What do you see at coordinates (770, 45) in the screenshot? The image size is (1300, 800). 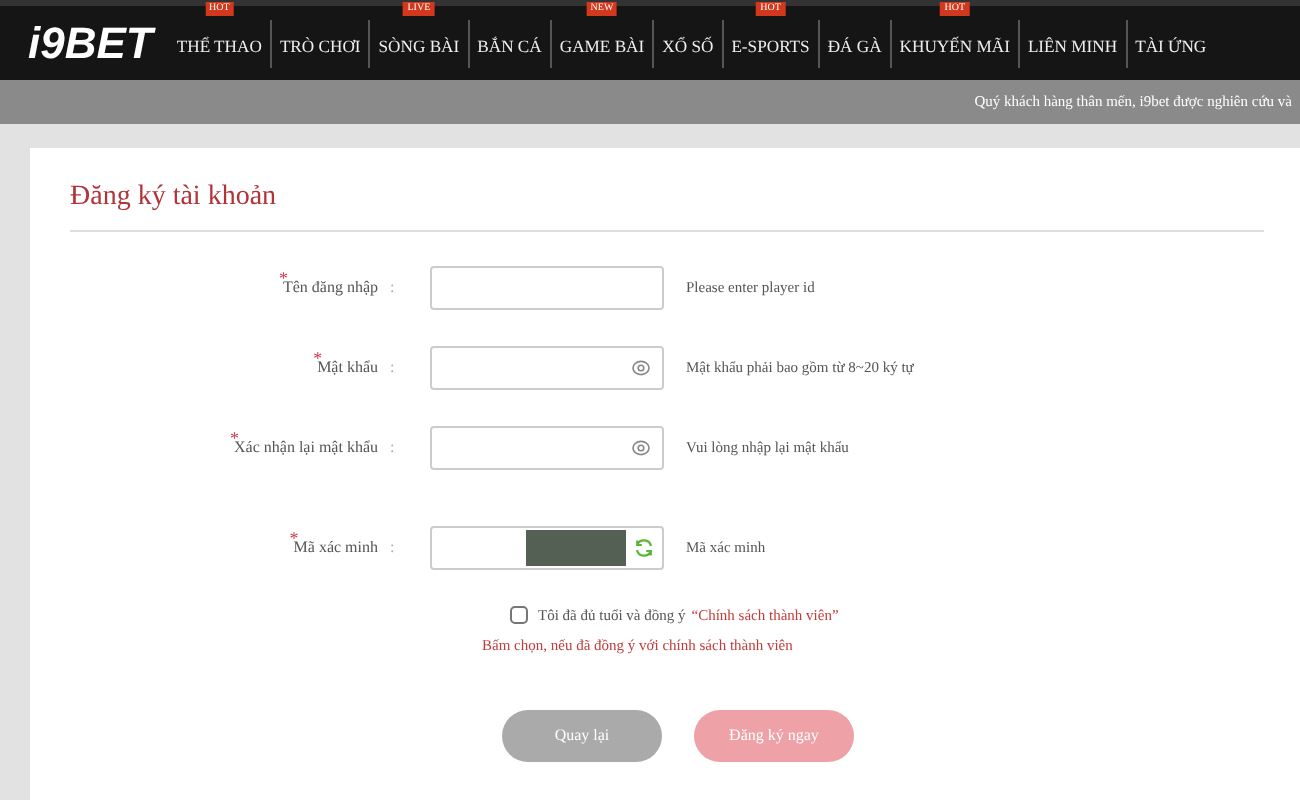 I see `nav-link: E-SPORTS` at bounding box center [770, 45].